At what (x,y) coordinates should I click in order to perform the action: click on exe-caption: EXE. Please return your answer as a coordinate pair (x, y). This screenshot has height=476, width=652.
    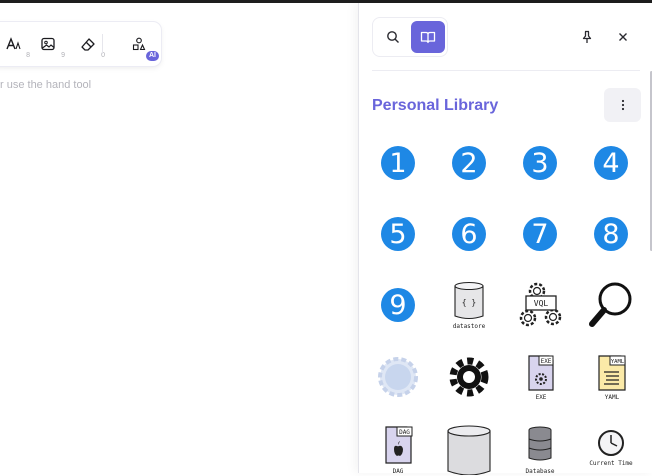
    Looking at the image, I should click on (541, 397).